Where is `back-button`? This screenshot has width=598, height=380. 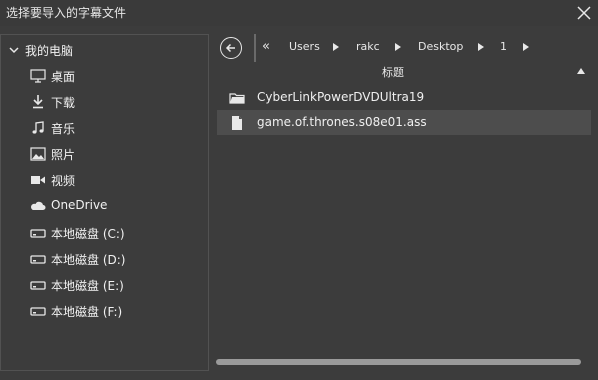 back-button is located at coordinates (231, 48).